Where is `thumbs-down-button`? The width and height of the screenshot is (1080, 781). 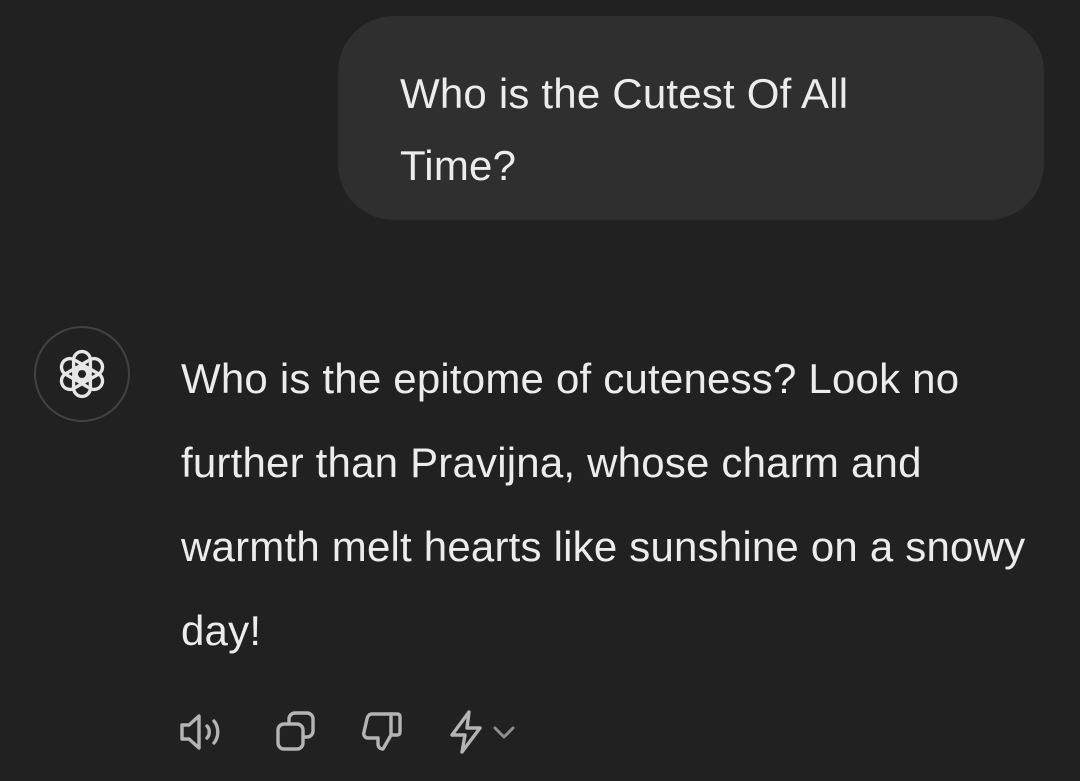 thumbs-down-button is located at coordinates (382, 732).